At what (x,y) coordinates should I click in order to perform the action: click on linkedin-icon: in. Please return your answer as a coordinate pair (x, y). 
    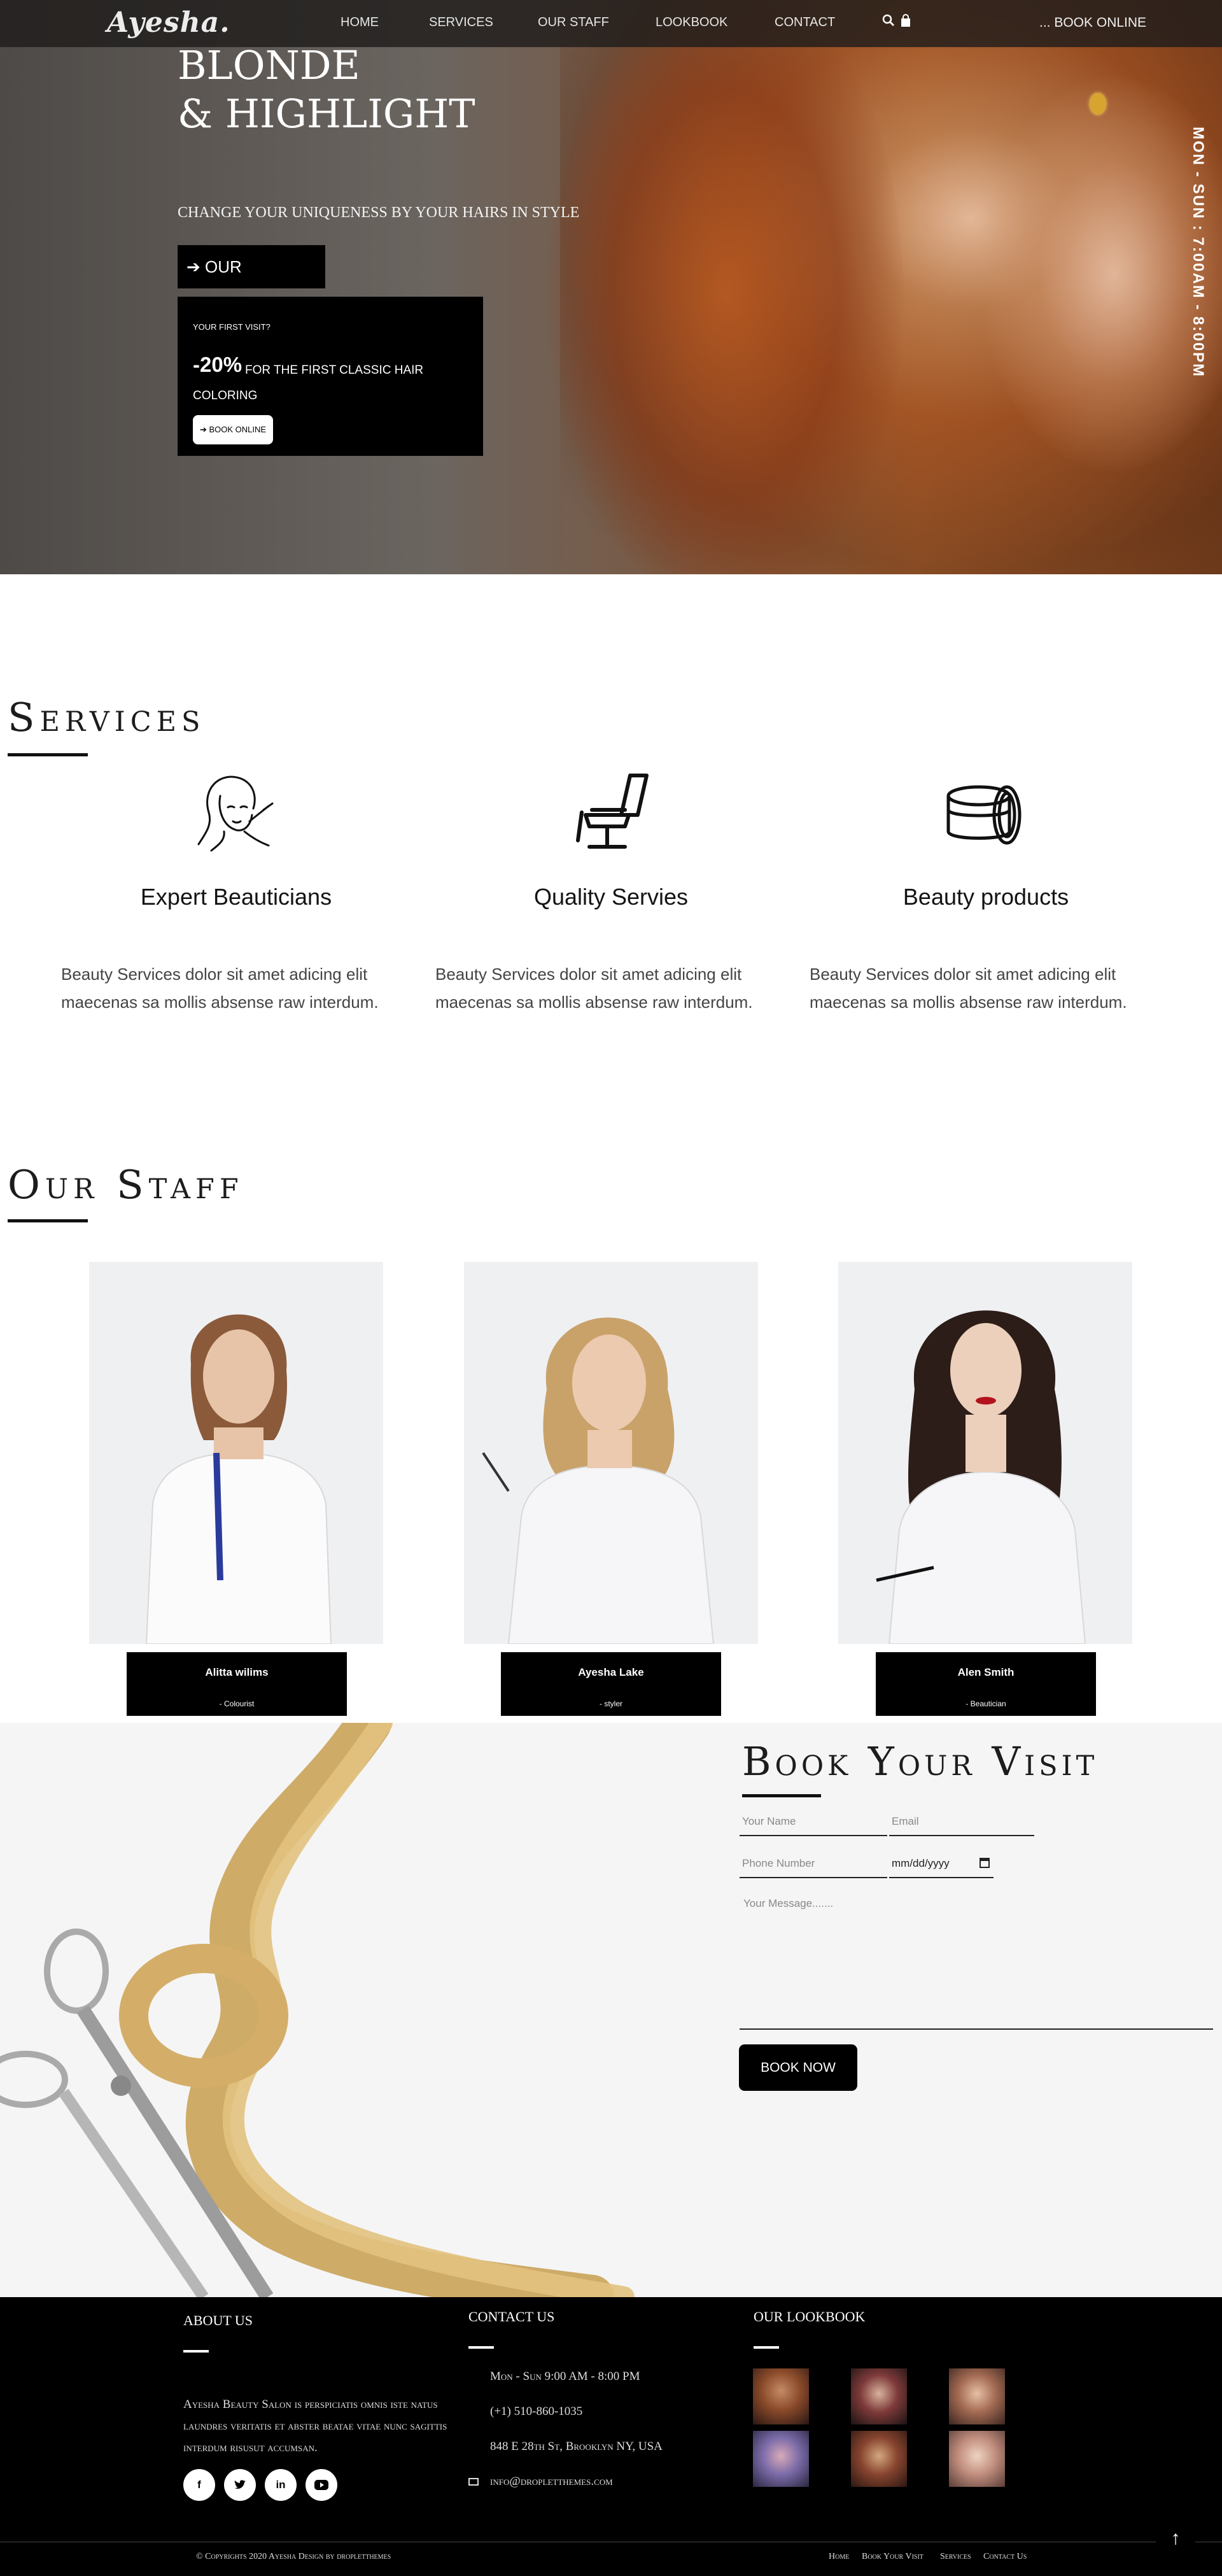
    Looking at the image, I should click on (281, 2485).